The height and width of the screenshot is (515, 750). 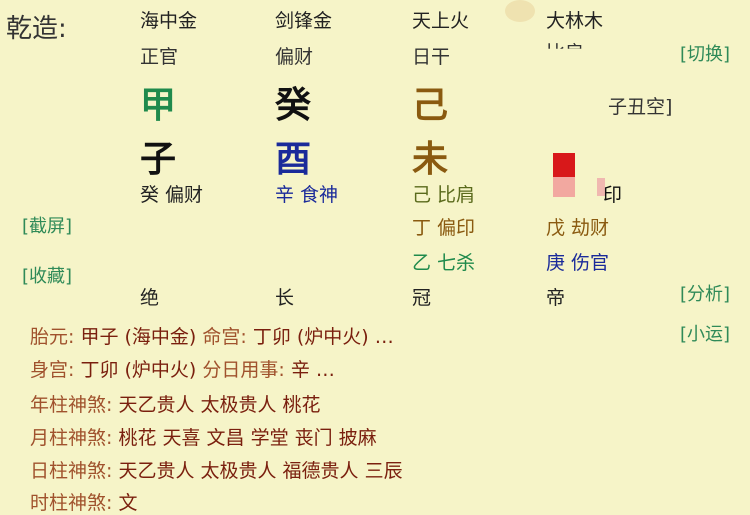 I want to click on nayin-hour: 大林木, so click(x=575, y=21).